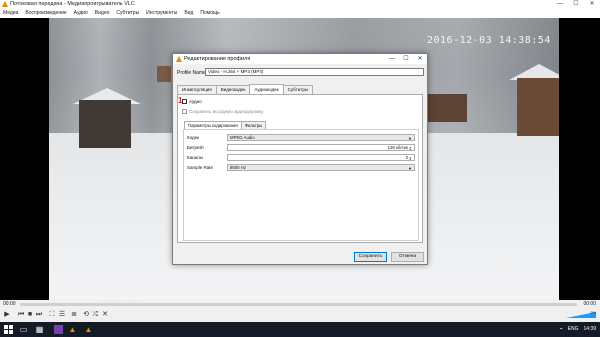  I want to click on codec-row: Кодек MPEG Audio ▼, so click(301, 137).